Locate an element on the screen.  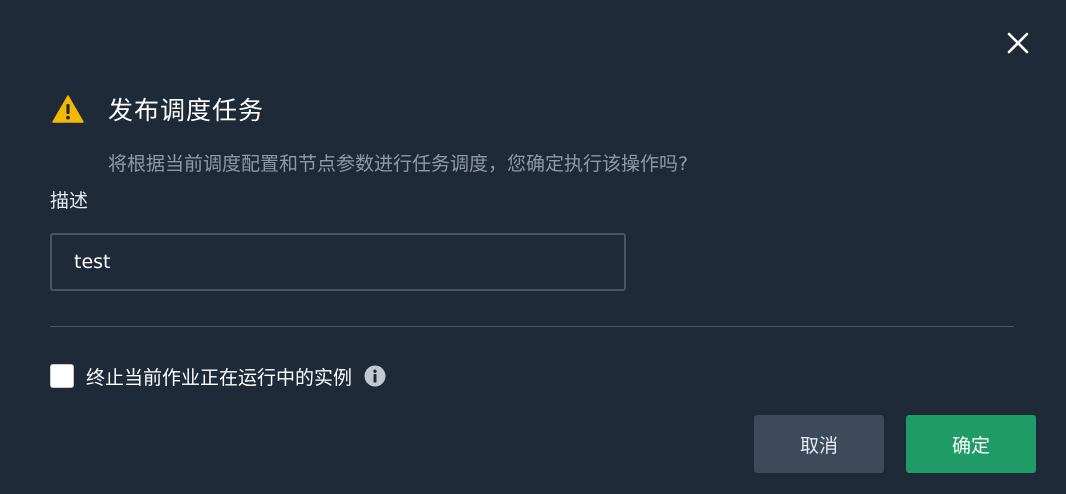
info-icon is located at coordinates (375, 376).